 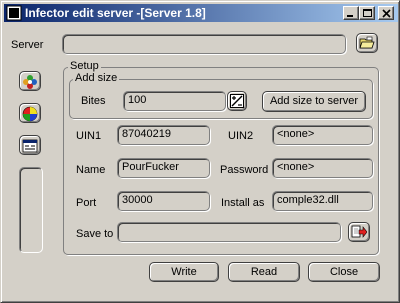 I want to click on server-label: Server, so click(x=27, y=45).